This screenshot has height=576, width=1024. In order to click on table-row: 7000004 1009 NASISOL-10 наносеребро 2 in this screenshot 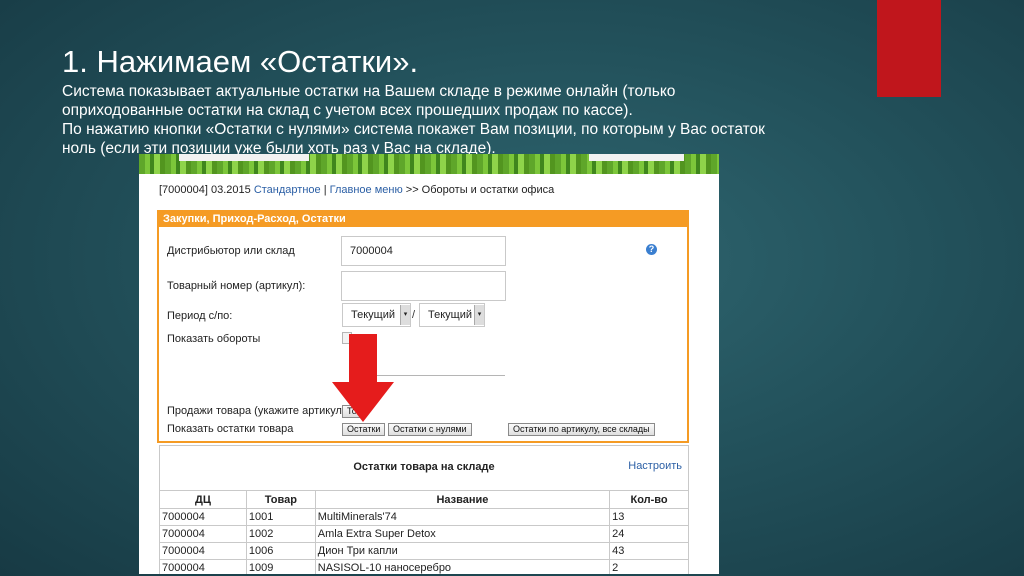, I will do `click(424, 566)`.